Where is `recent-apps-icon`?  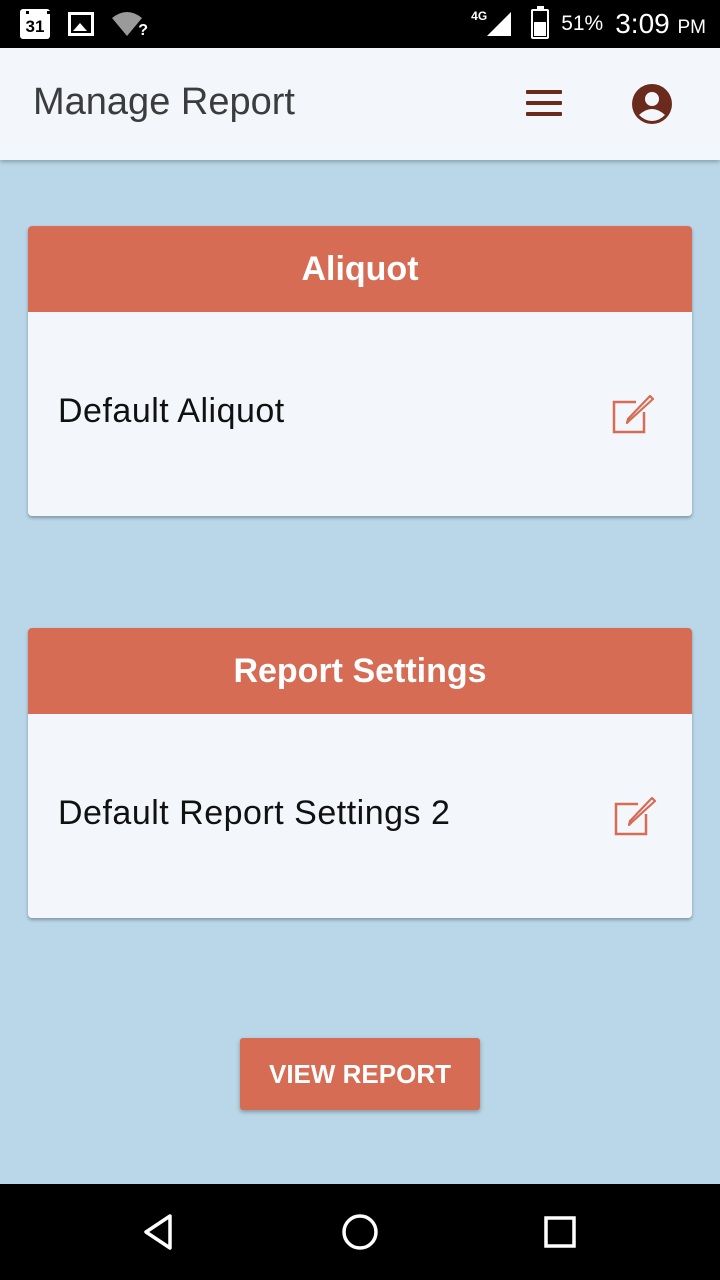
recent-apps-icon is located at coordinates (560, 1232).